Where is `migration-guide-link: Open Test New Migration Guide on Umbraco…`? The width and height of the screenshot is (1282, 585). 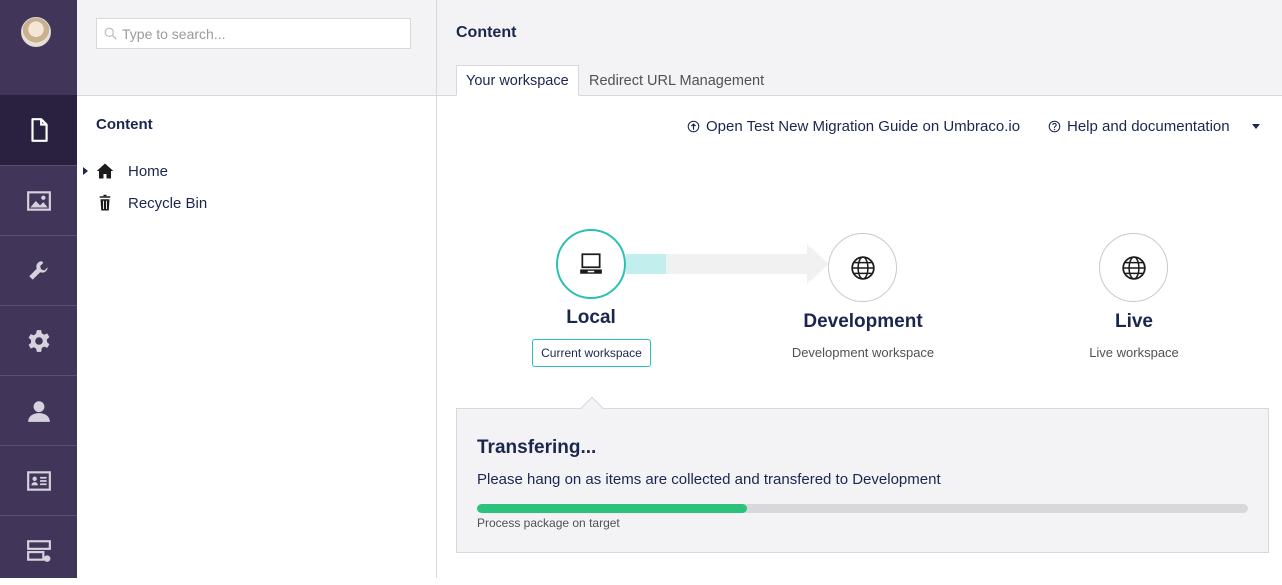 migration-guide-link: Open Test New Migration Guide on Umbraco… is located at coordinates (853, 126).